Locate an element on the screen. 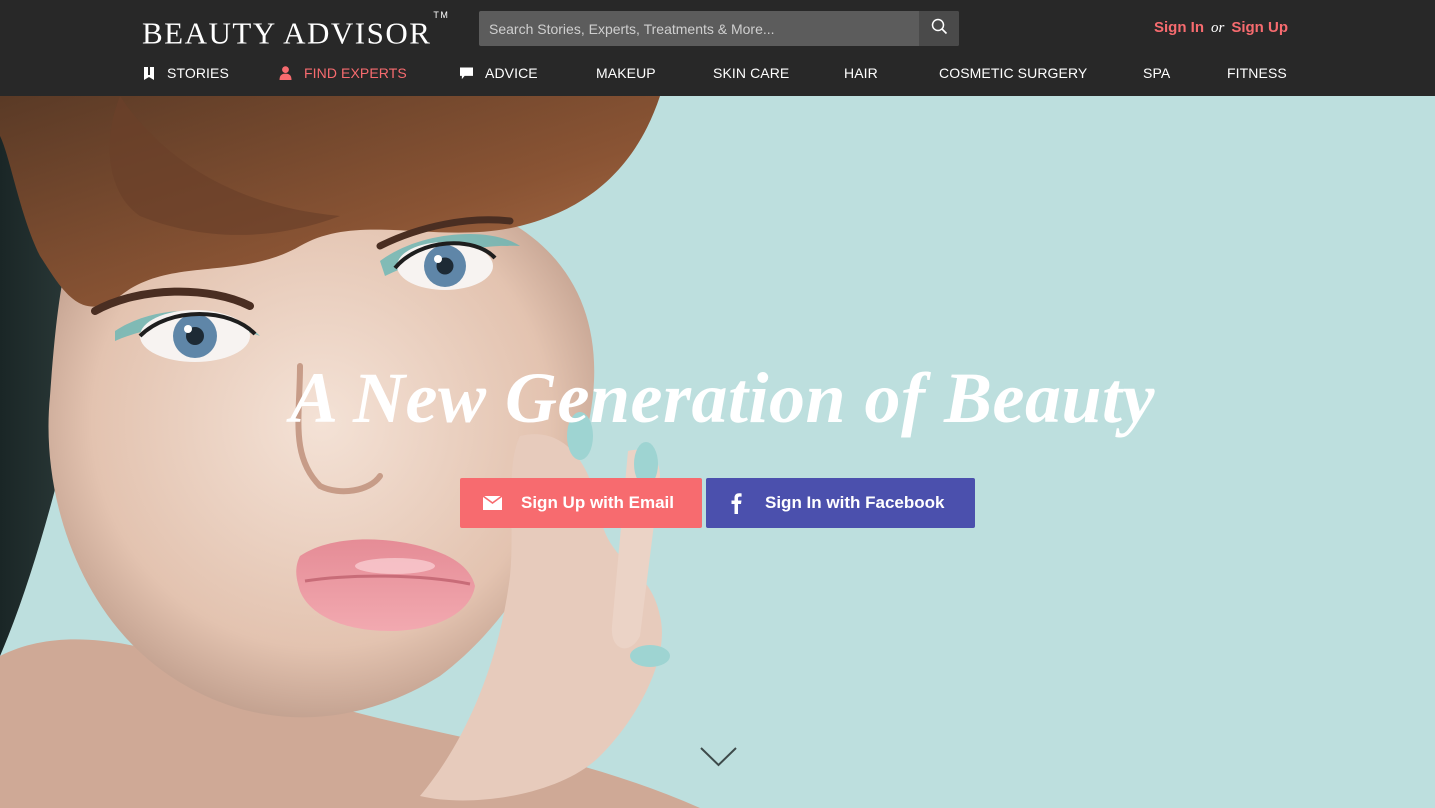 This screenshot has height=808, width=1435. search-input is located at coordinates (699, 28).